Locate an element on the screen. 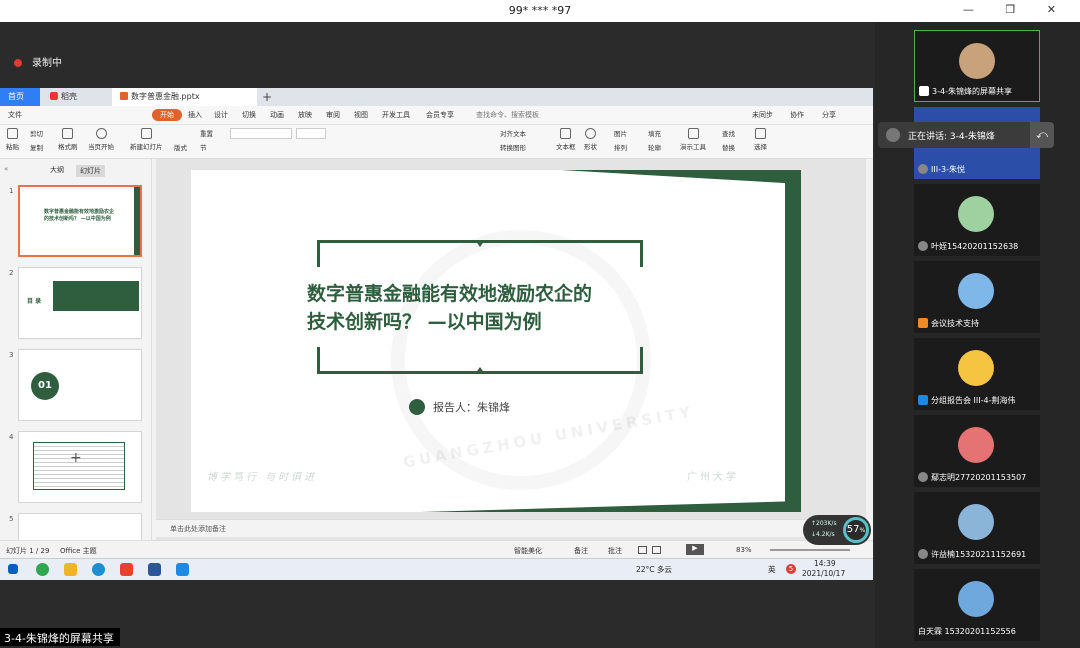 Image resolution: width=1080 pixels, height=648 pixels. participant-tile: 许益楠15320211152691 is located at coordinates (977, 528).